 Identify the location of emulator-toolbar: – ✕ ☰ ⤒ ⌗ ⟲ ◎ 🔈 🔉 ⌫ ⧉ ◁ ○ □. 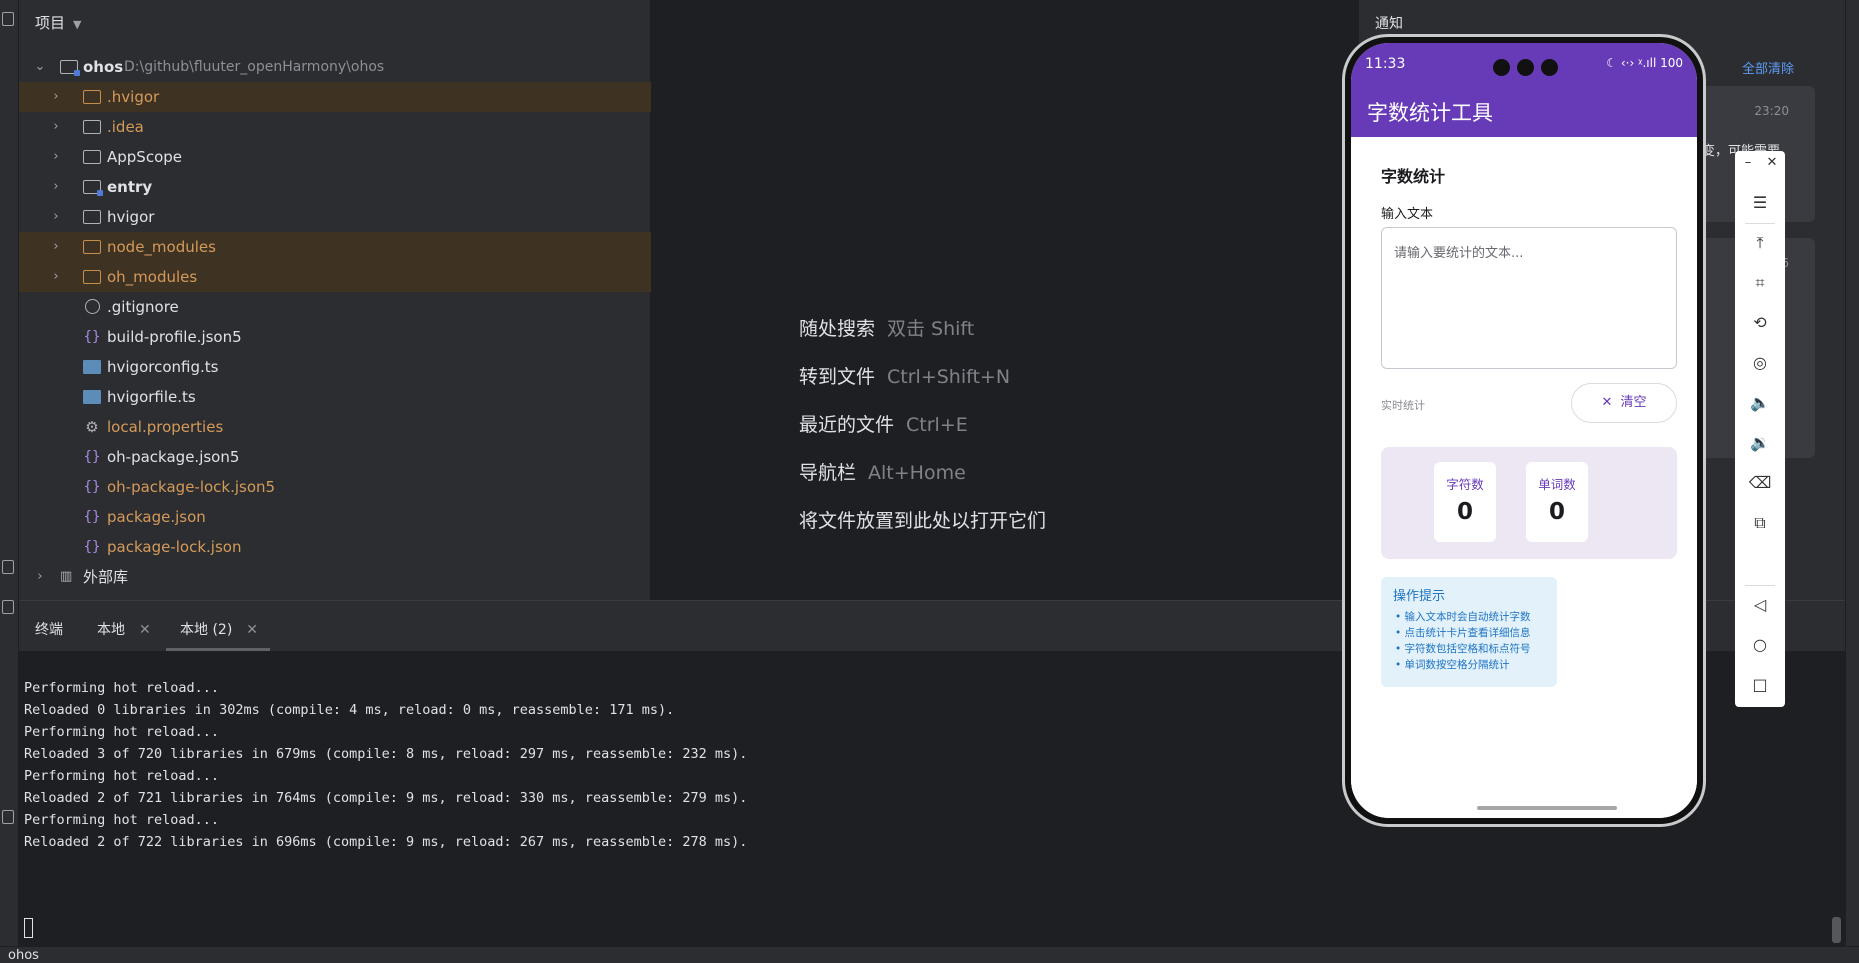
(1760, 429).